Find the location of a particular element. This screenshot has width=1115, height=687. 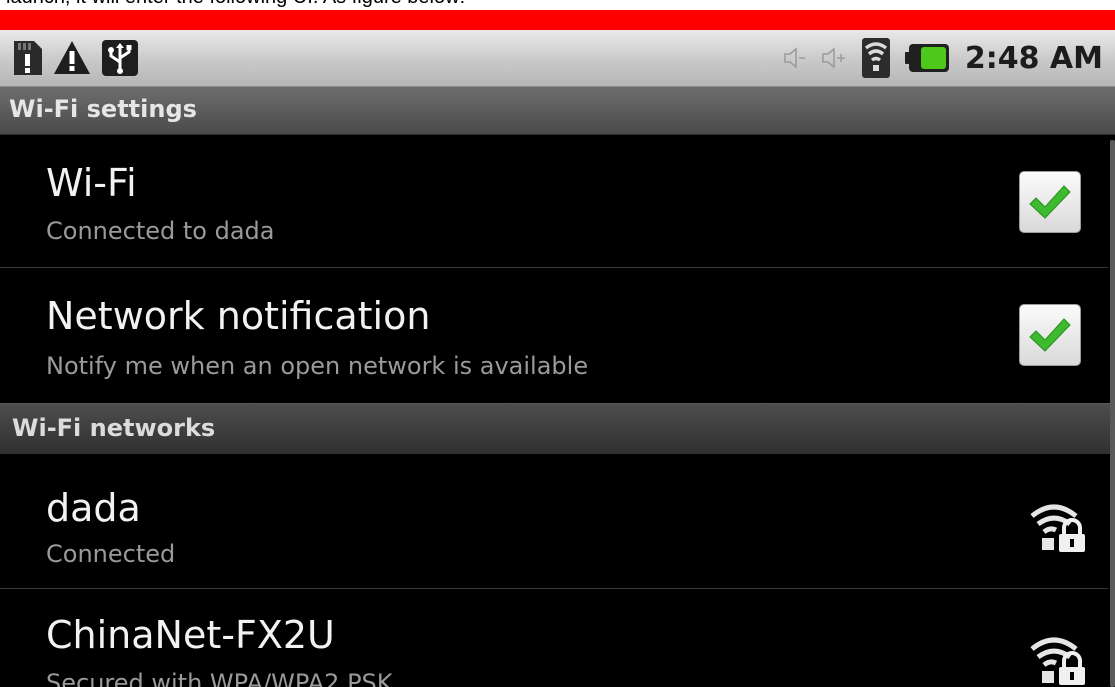

wifi-signal-icon is located at coordinates (875, 58).